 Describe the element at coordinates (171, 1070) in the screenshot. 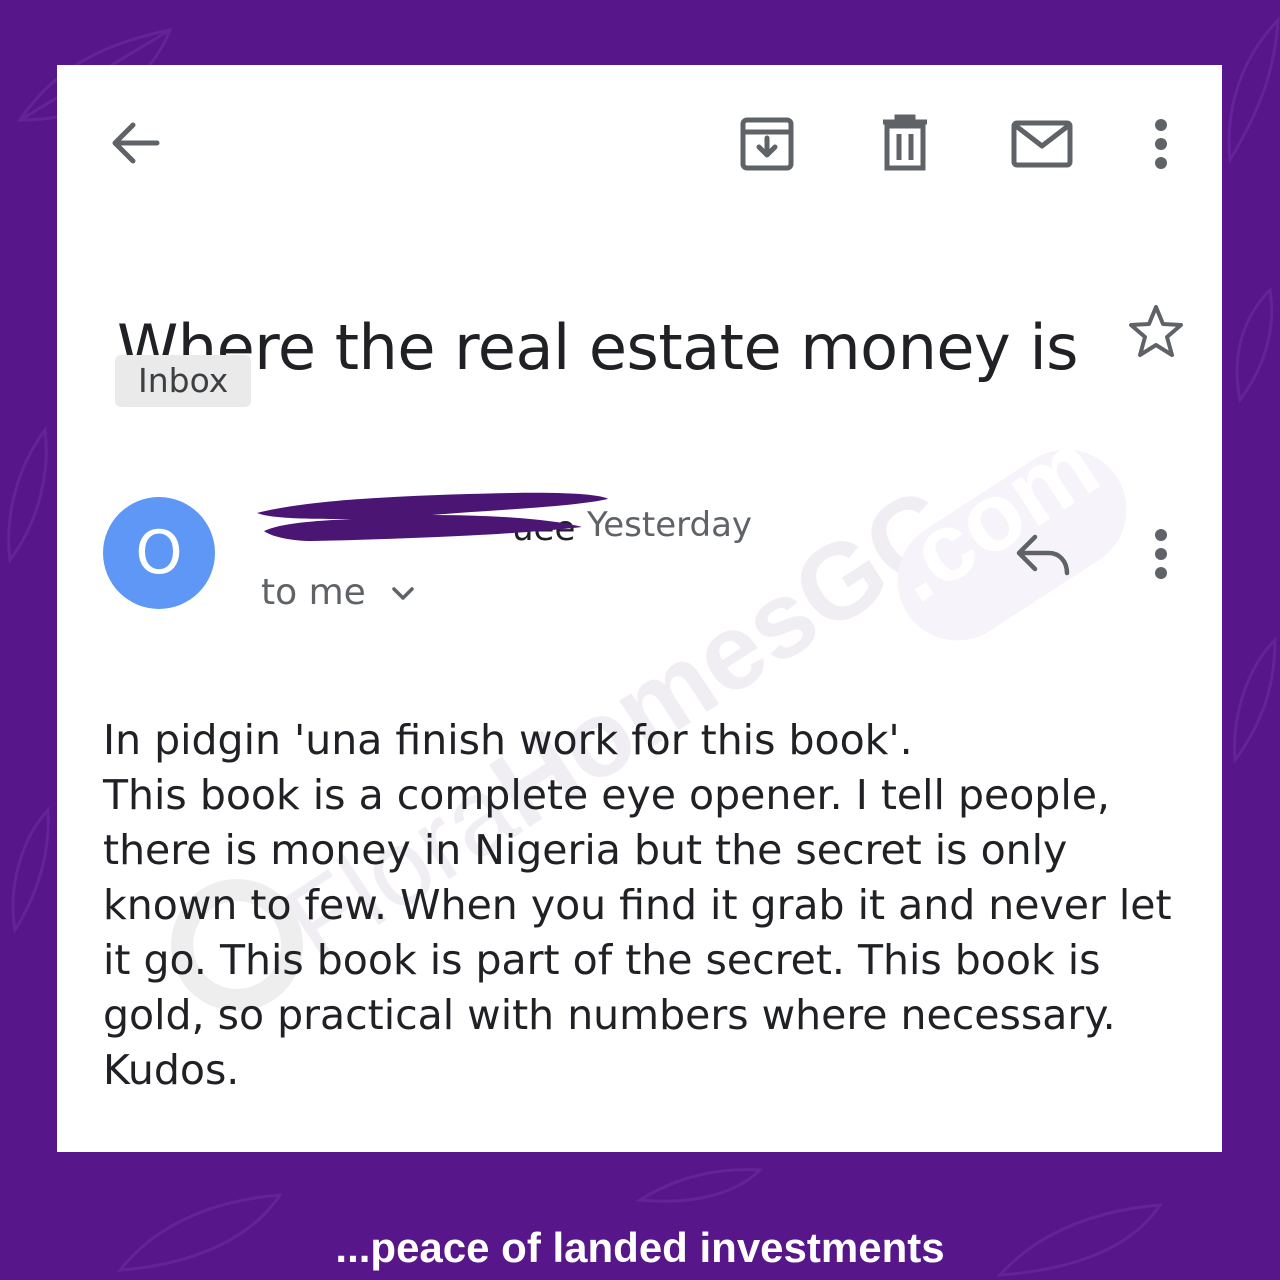

I see `body-line: Kudos.` at that location.